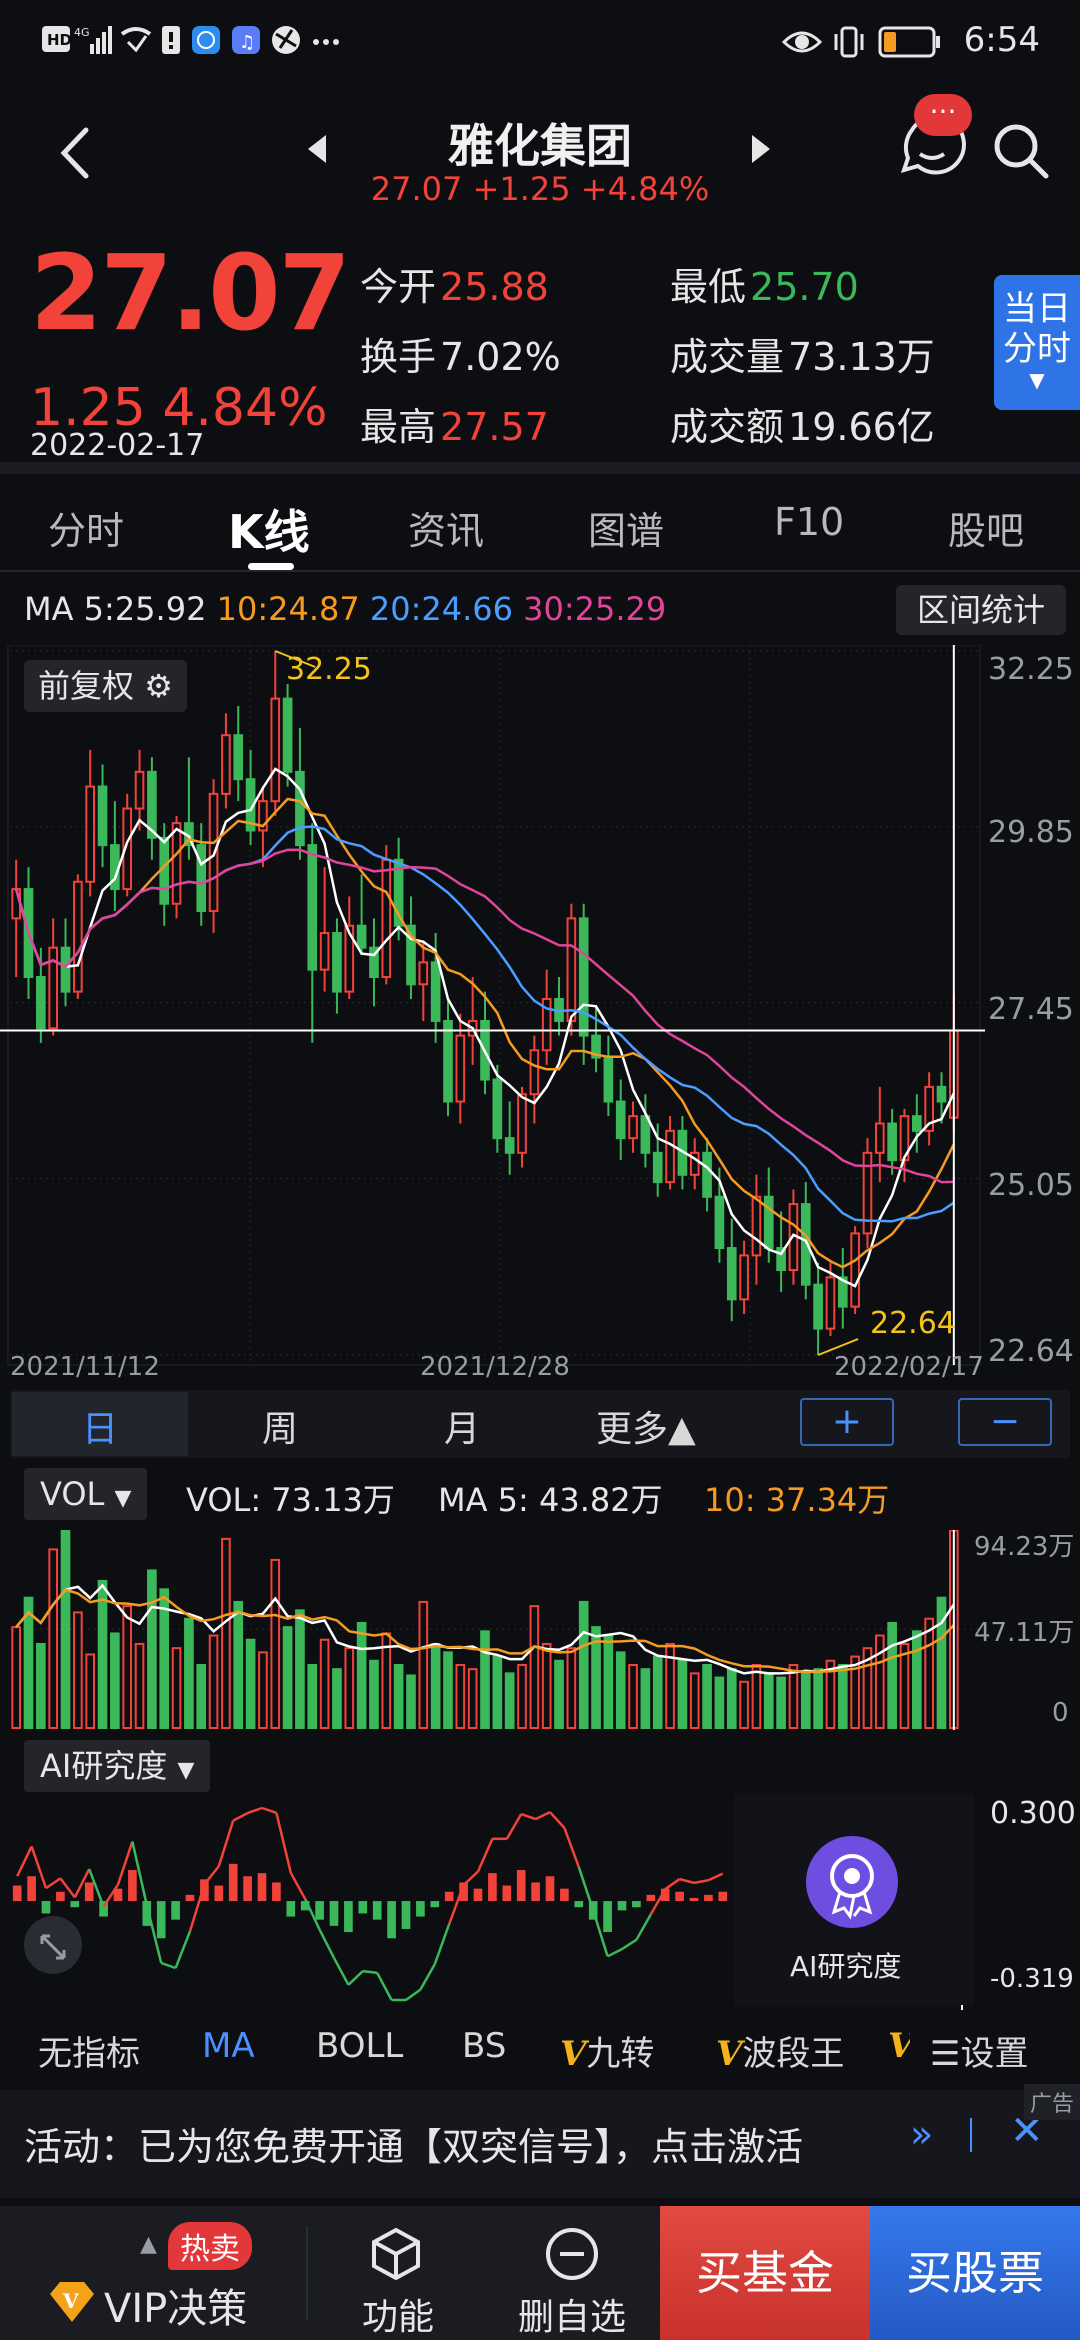 This screenshot has height=2340, width=1080. What do you see at coordinates (1037, 342) in the screenshot?
I see `today-intraday-button: 当日 分时 ▼` at bounding box center [1037, 342].